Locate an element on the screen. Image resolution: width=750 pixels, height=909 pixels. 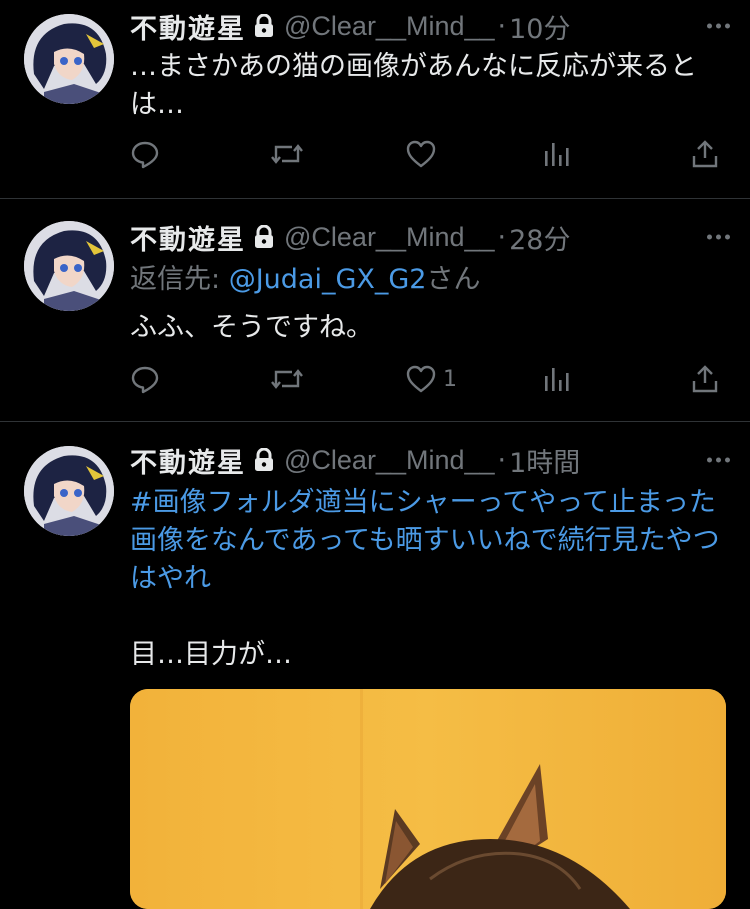
reply-mention-link: @Judai_GX_G2 is located at coordinates (328, 279).